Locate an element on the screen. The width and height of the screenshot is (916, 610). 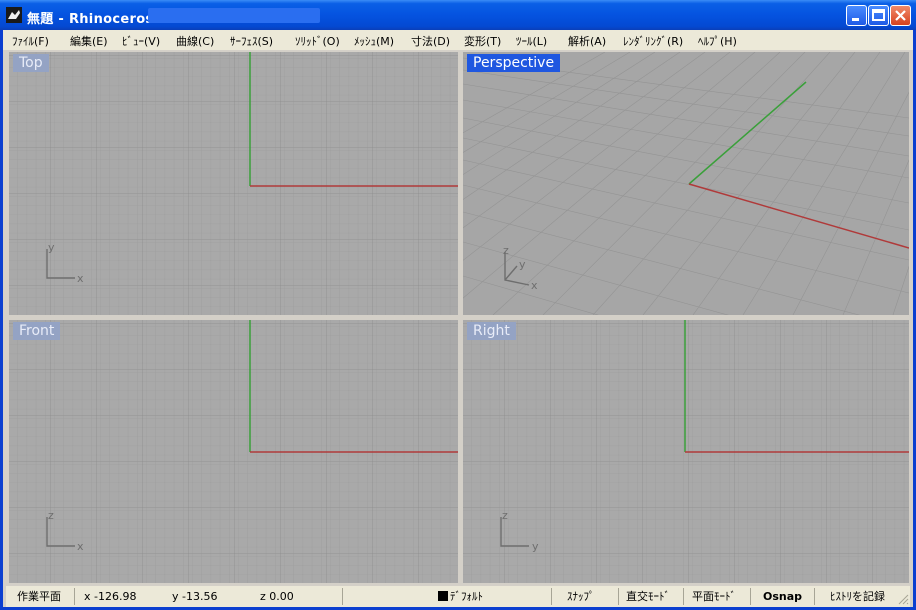
viewport-label-top: Top is located at coordinates (31, 63).